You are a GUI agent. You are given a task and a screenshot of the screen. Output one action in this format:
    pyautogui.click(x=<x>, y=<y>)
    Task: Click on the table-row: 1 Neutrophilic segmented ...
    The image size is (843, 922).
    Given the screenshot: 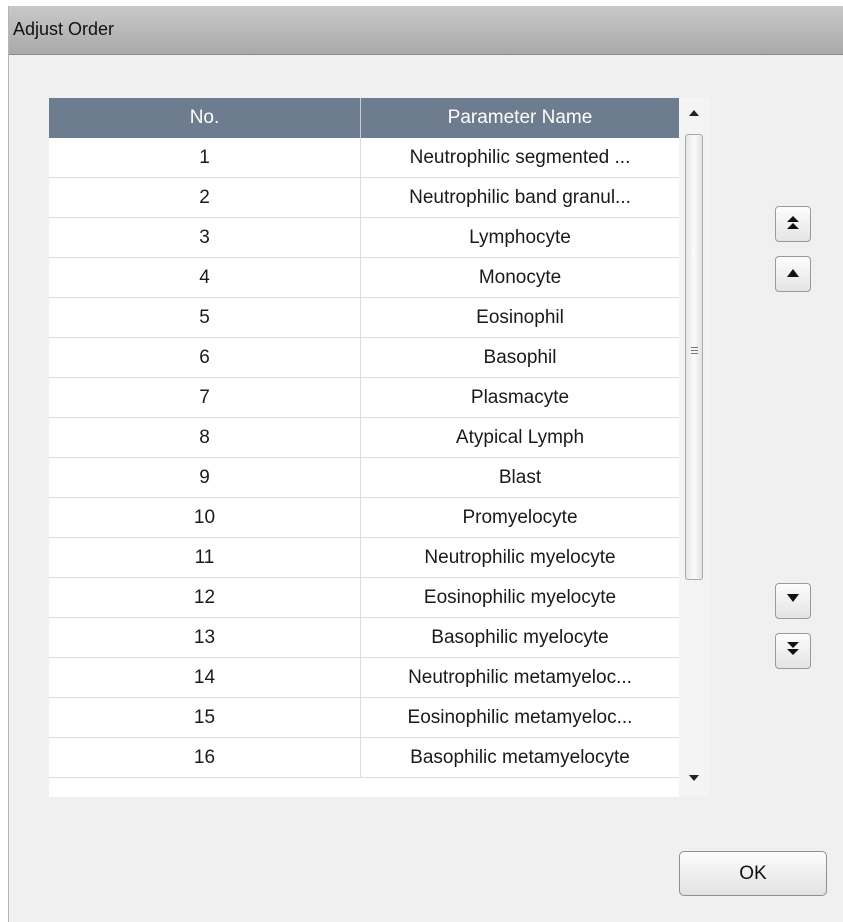 What is the action you would take?
    pyautogui.click(x=364, y=158)
    